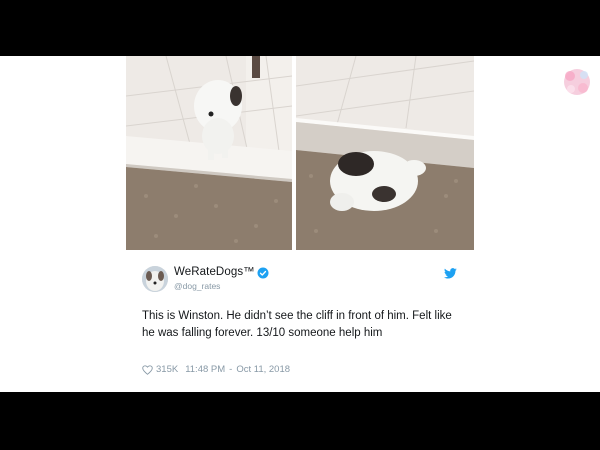 The image size is (600, 450). What do you see at coordinates (209, 153) in the screenshot?
I see `photo-puppy-walking` at bounding box center [209, 153].